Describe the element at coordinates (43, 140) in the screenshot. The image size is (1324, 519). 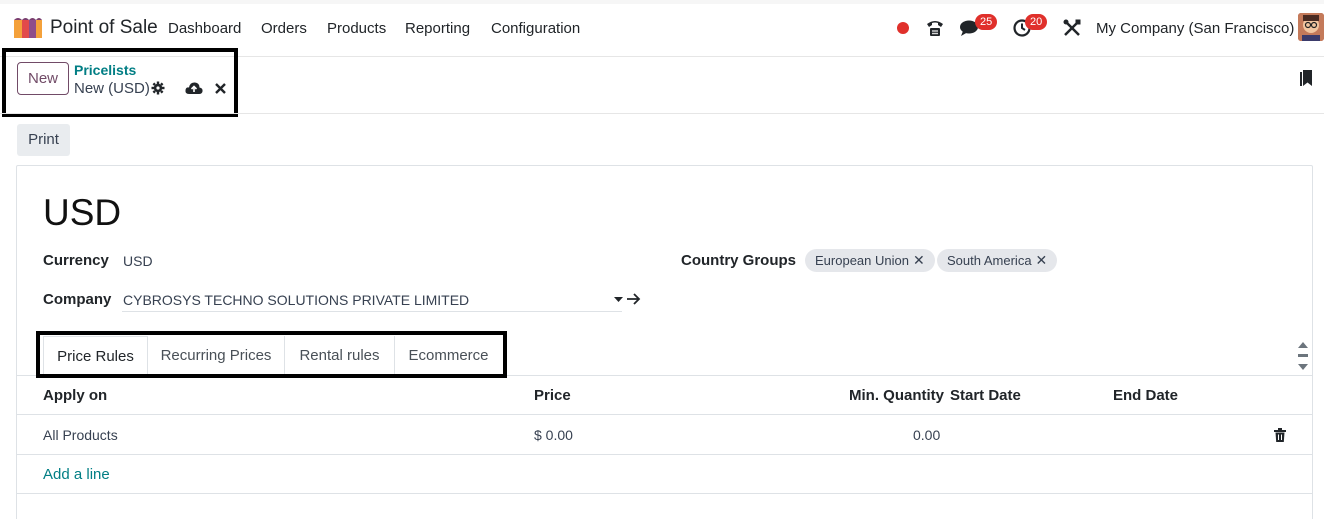
I see `print-button: Print` at that location.